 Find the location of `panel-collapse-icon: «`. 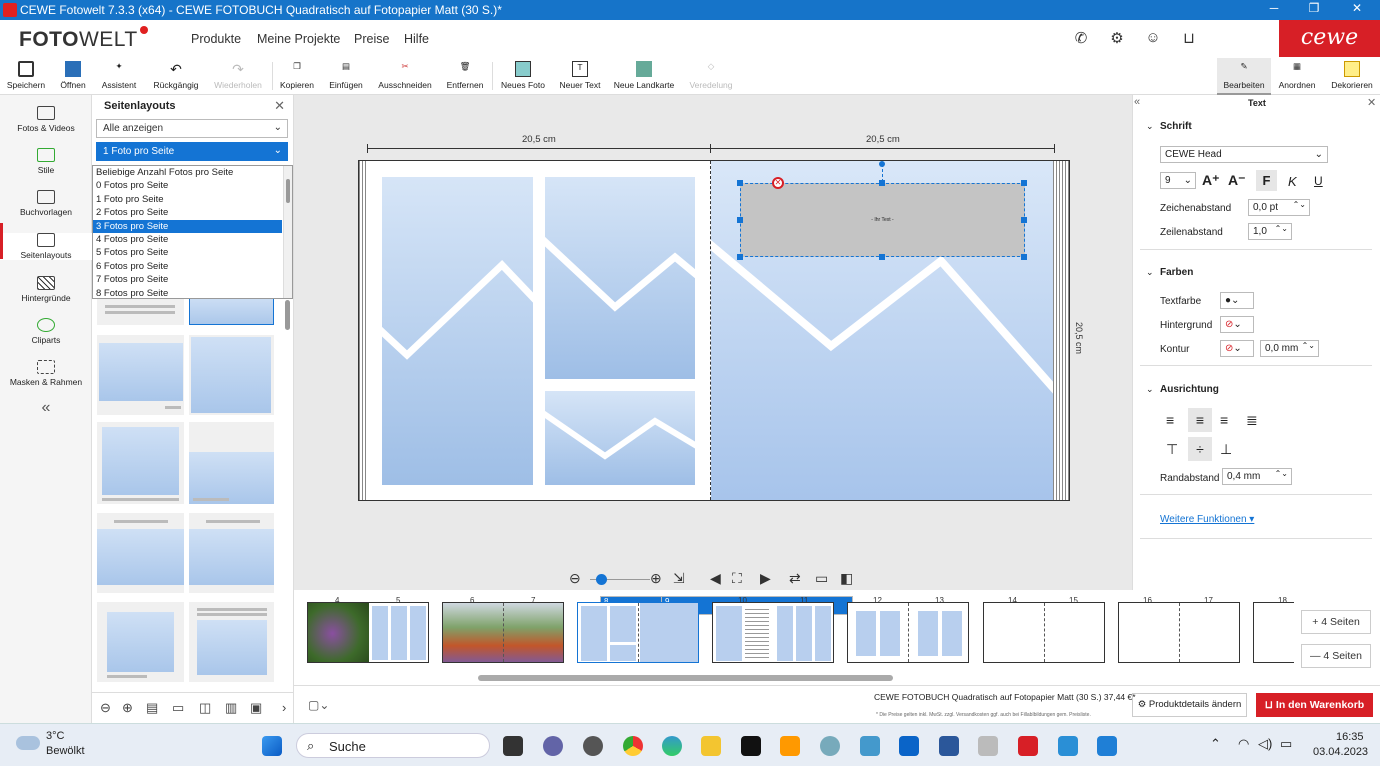

panel-collapse-icon: « is located at coordinates (1137, 102).